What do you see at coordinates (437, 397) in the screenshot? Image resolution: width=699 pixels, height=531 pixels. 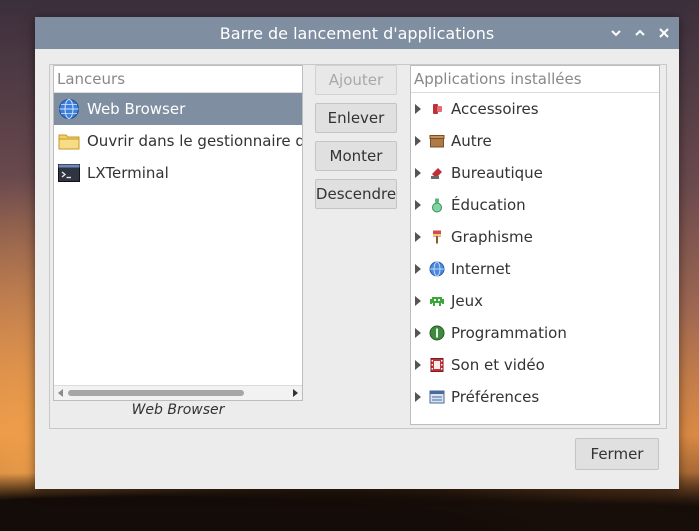 I see `preferences-icon` at bounding box center [437, 397].